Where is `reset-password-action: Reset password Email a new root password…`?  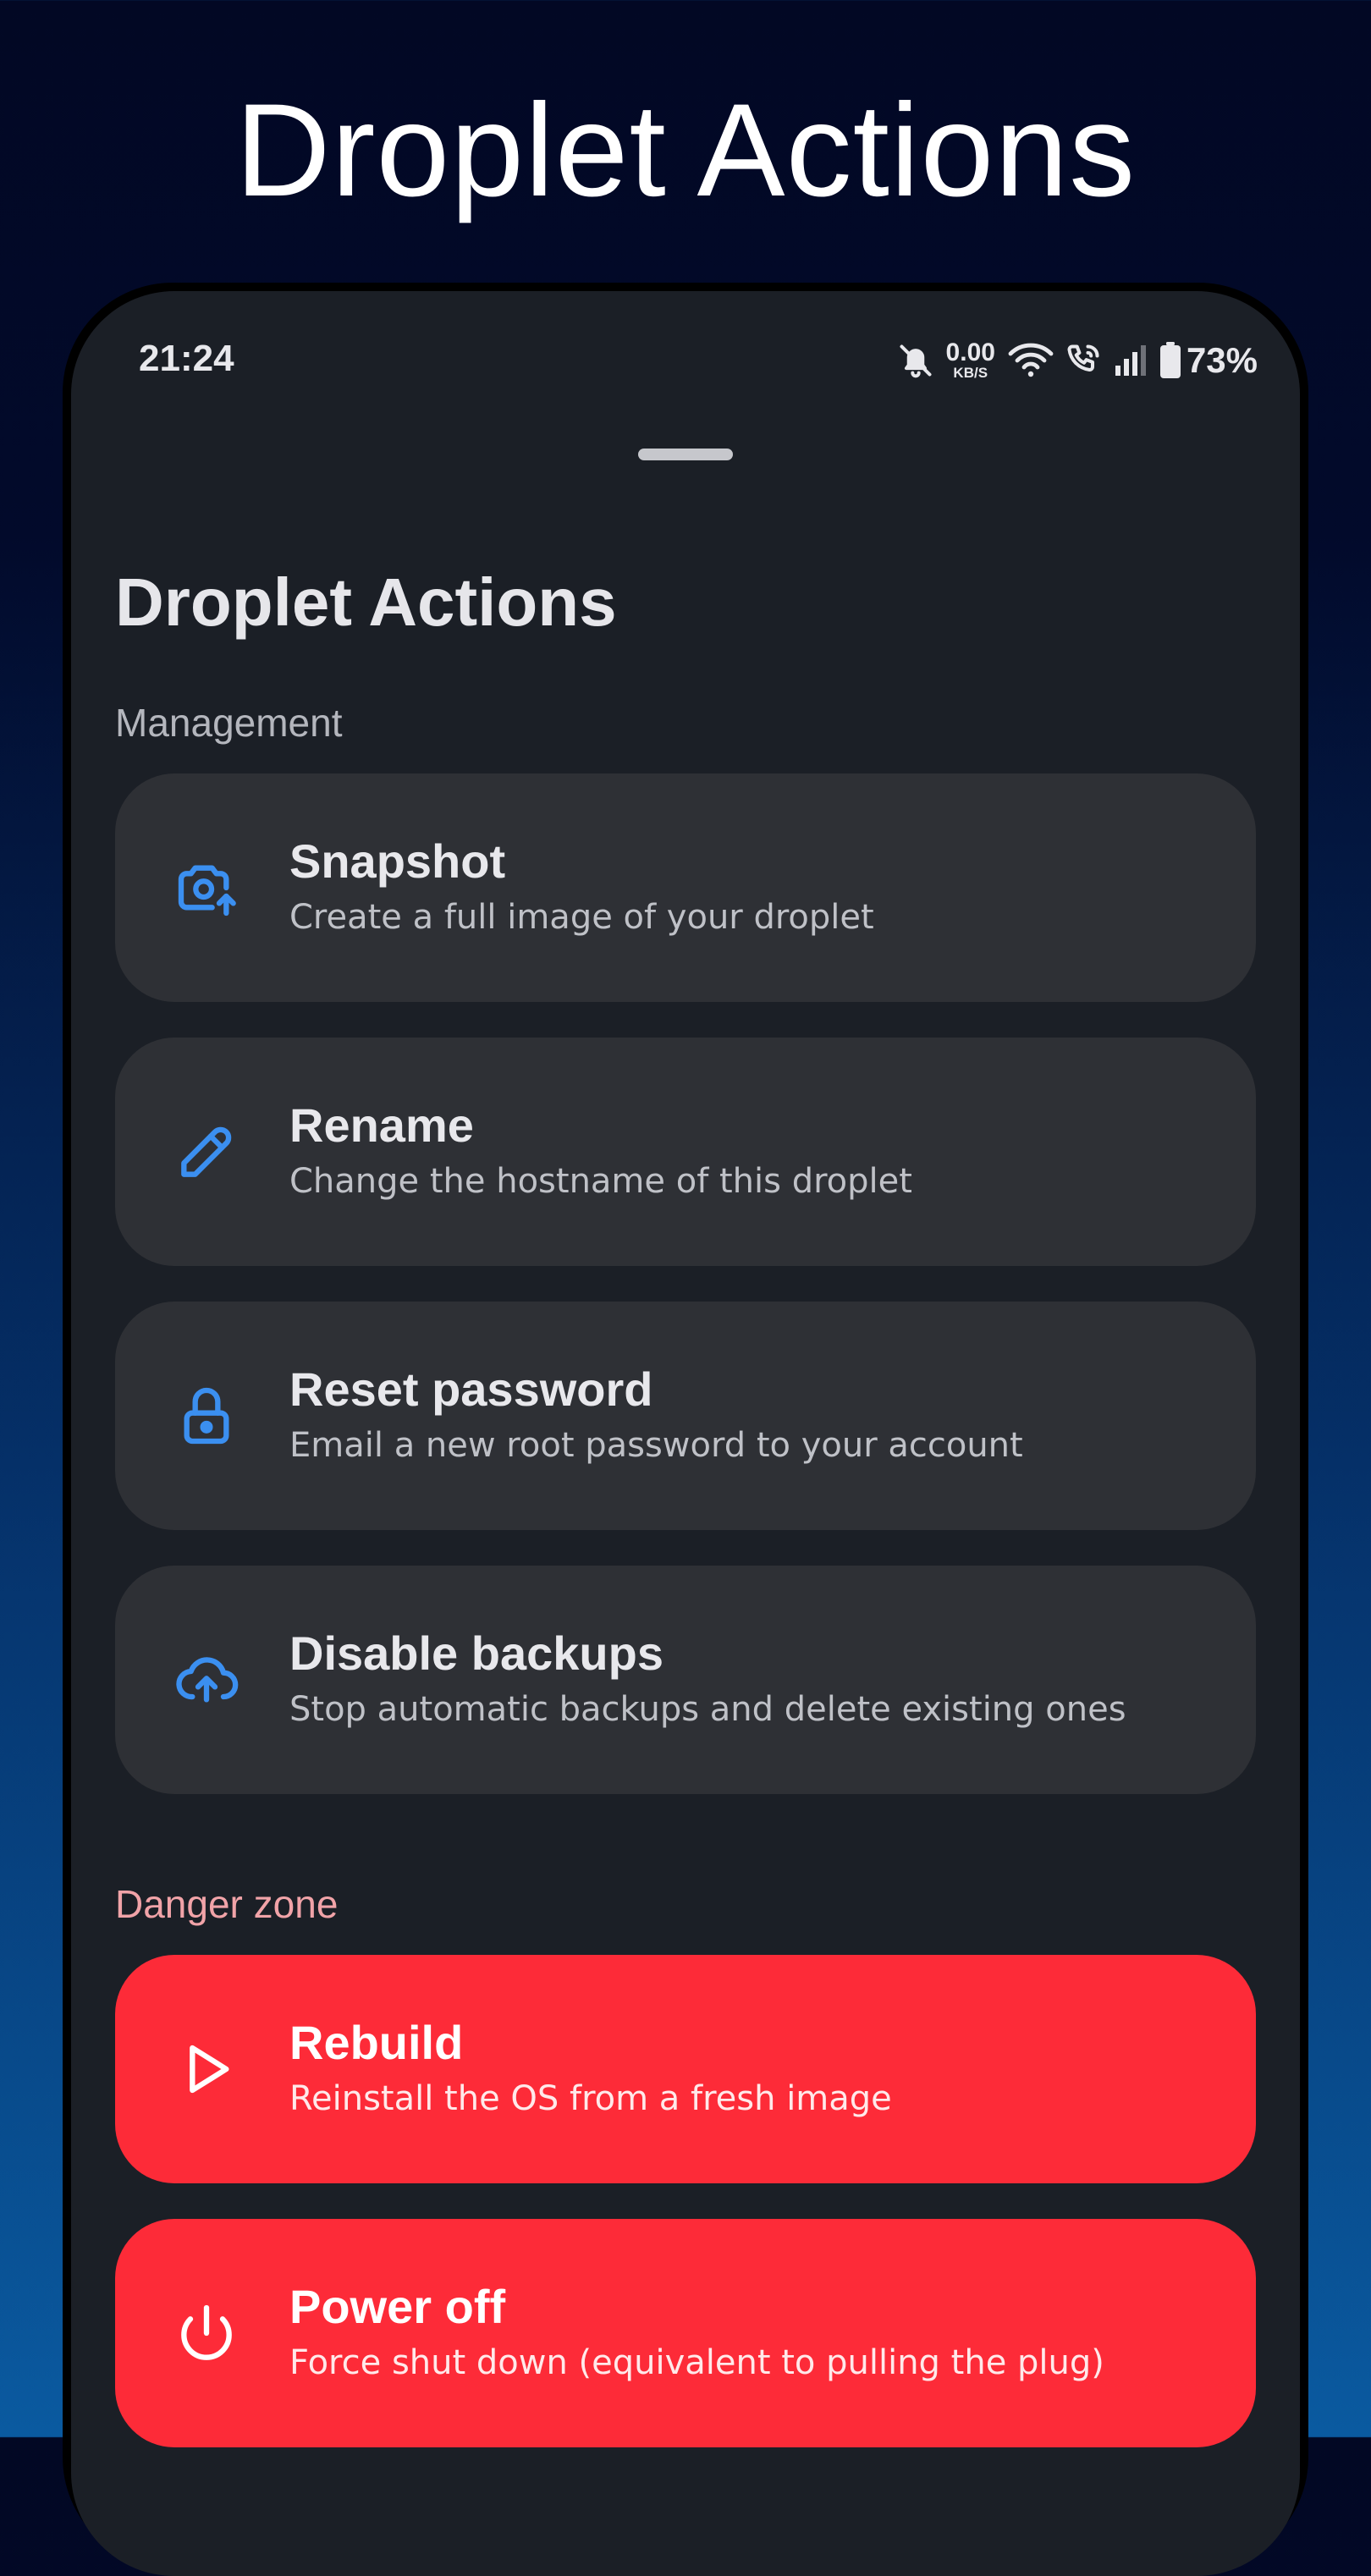 reset-password-action: Reset password Email a new root password… is located at coordinates (685, 1416).